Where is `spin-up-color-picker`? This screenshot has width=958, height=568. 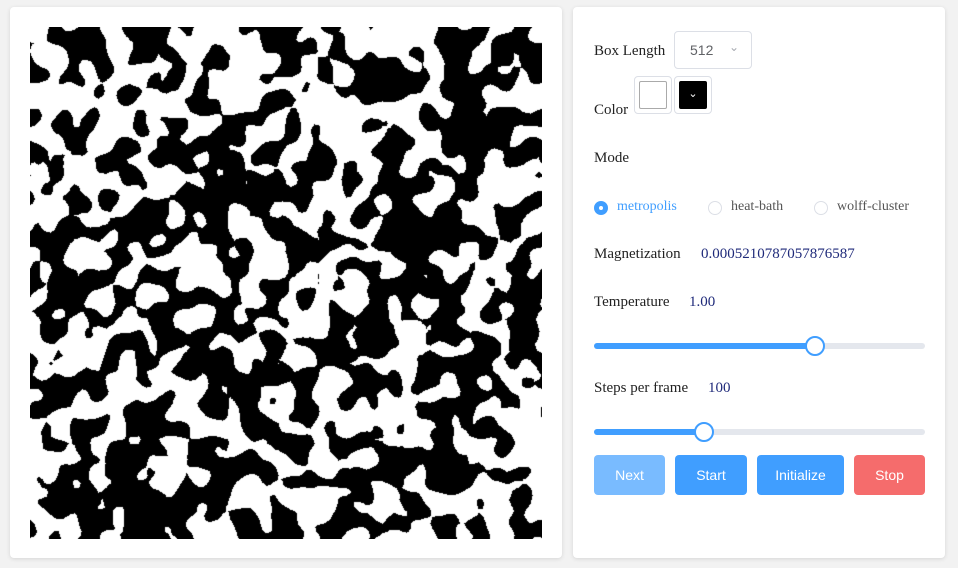 spin-up-color-picker is located at coordinates (653, 95).